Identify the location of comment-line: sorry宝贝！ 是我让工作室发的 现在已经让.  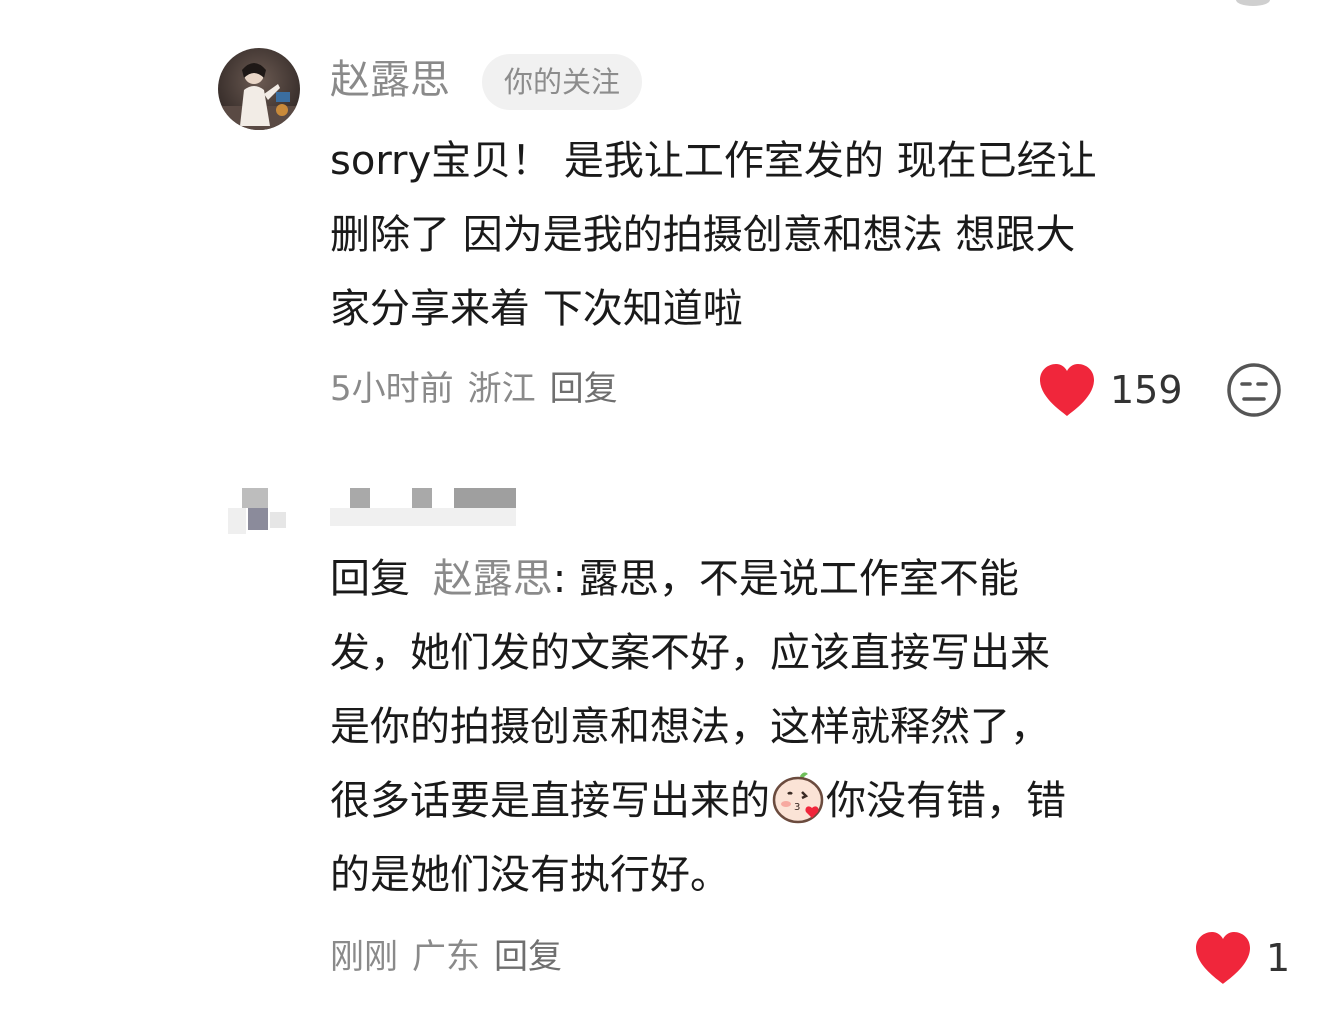
(713, 161).